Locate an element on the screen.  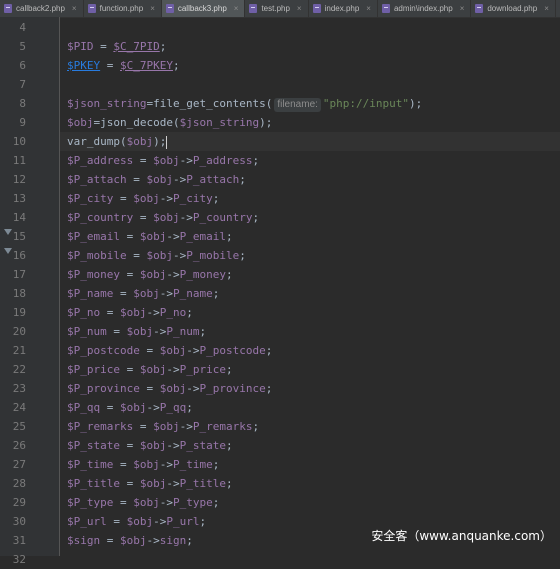
code-text: $P_postcode = $obj->P_postcode; is located at coordinates (169, 350).